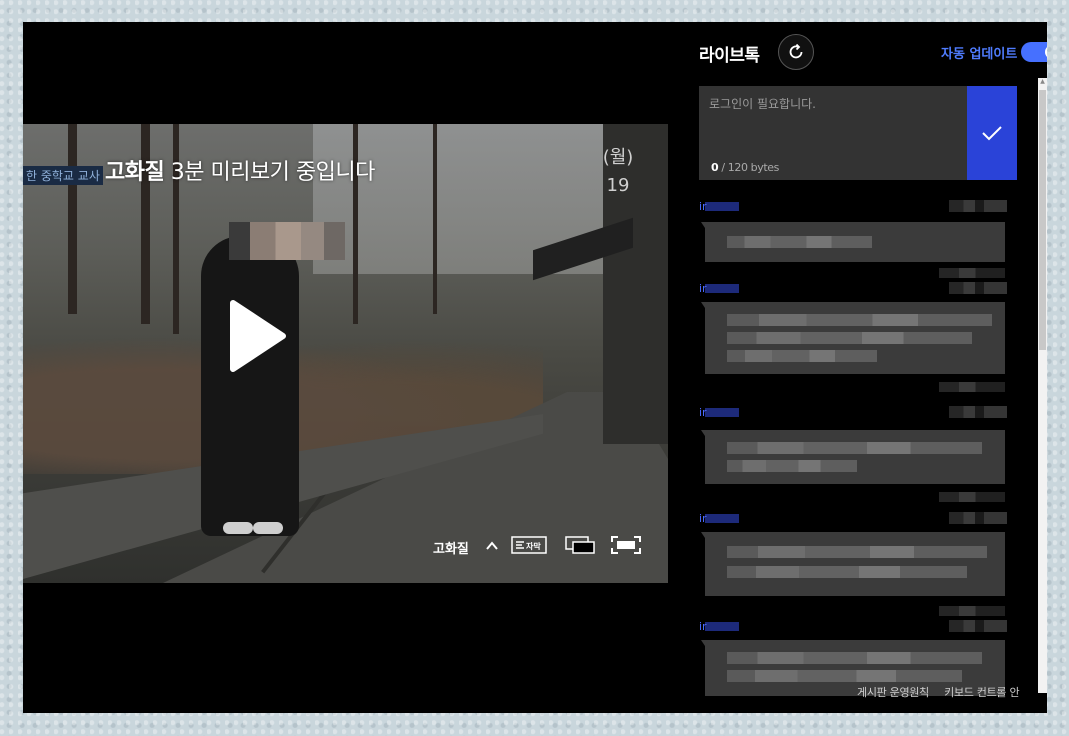  I want to click on play-button, so click(253, 335).